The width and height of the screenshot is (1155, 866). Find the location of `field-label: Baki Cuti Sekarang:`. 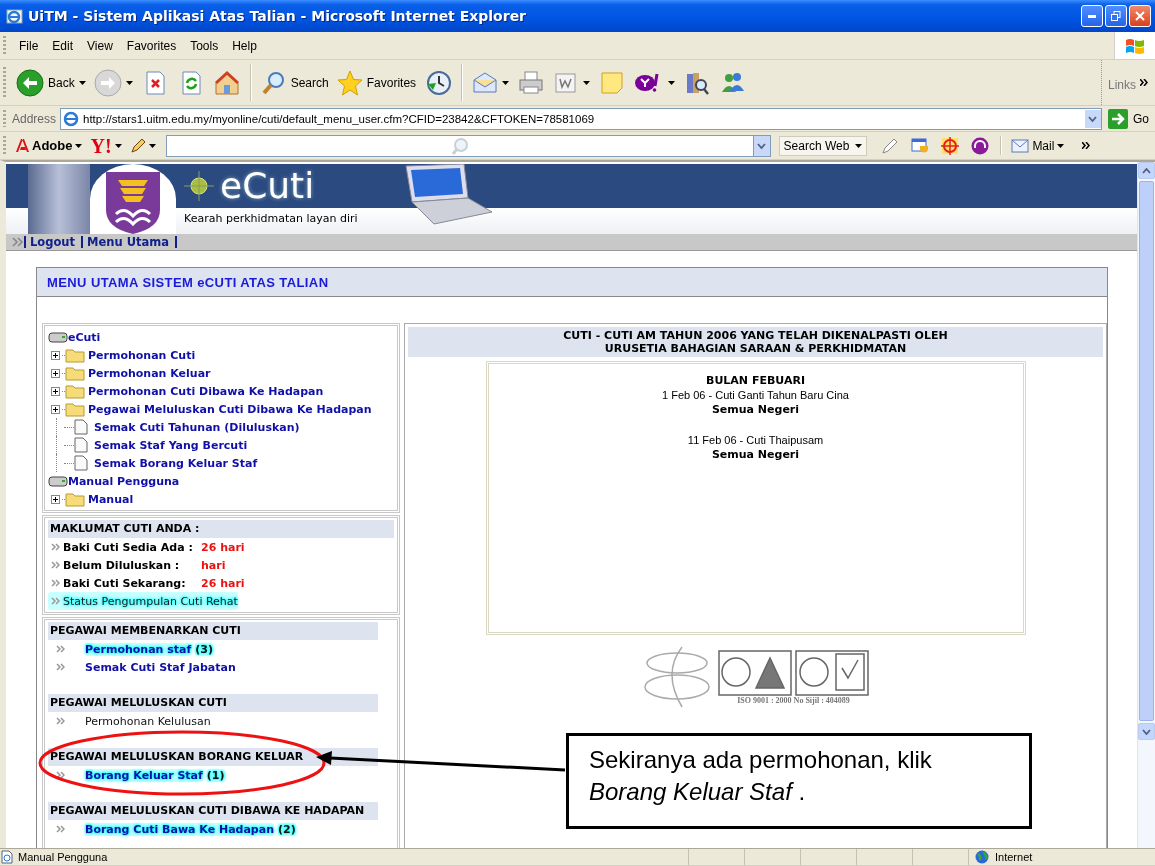

field-label: Baki Cuti Sekarang: is located at coordinates (125, 583).